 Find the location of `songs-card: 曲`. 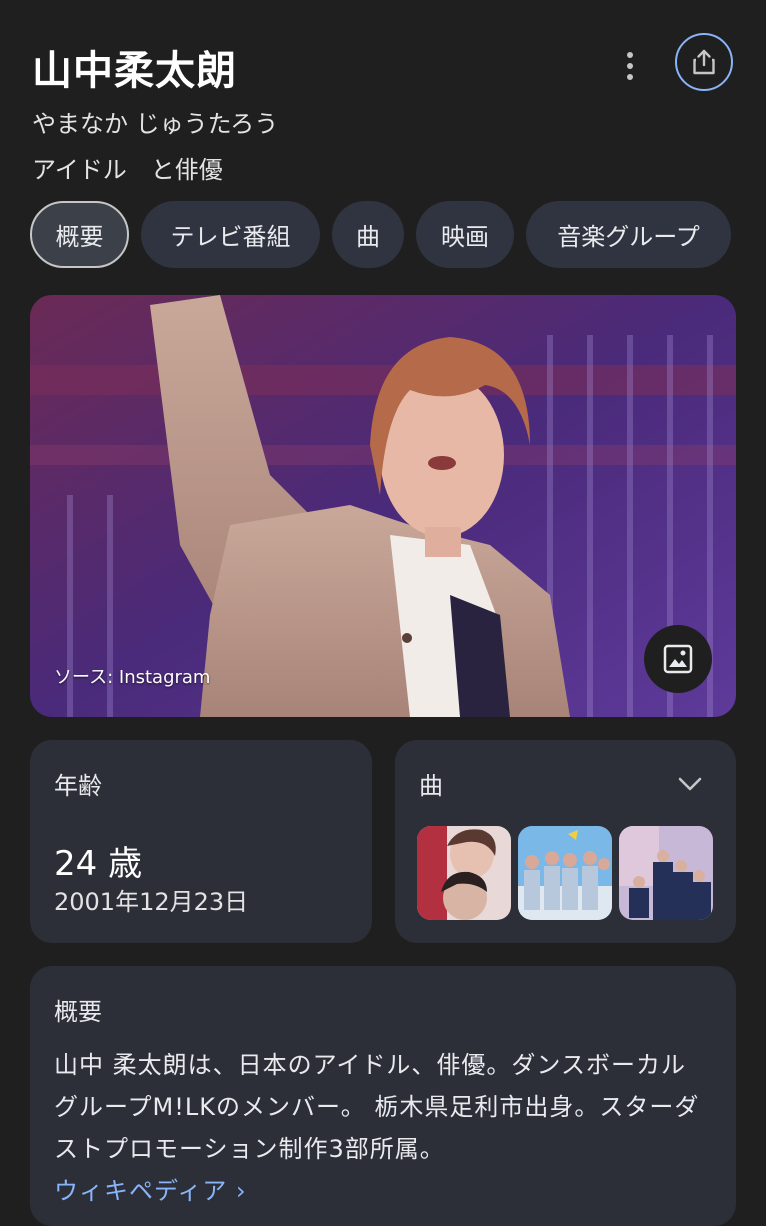

songs-card: 曲 is located at coordinates (565, 841).